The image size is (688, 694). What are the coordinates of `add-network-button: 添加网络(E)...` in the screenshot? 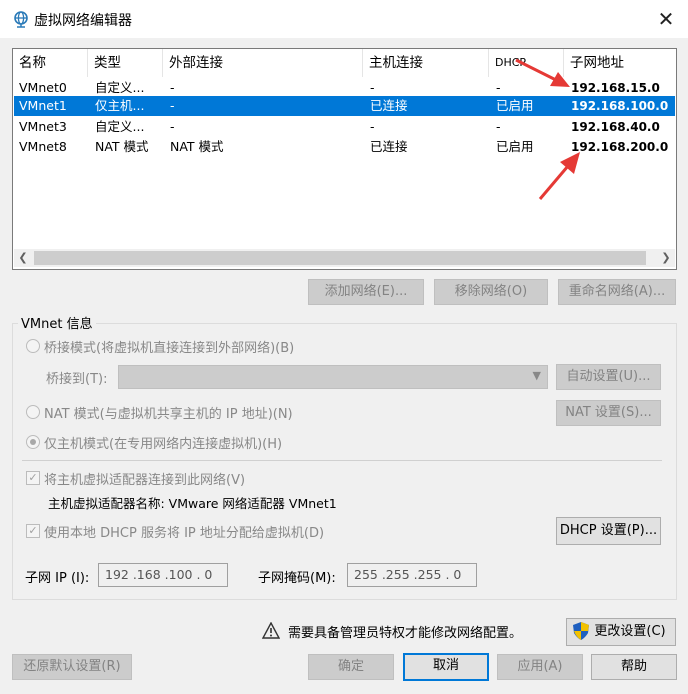 It's located at (366, 292).